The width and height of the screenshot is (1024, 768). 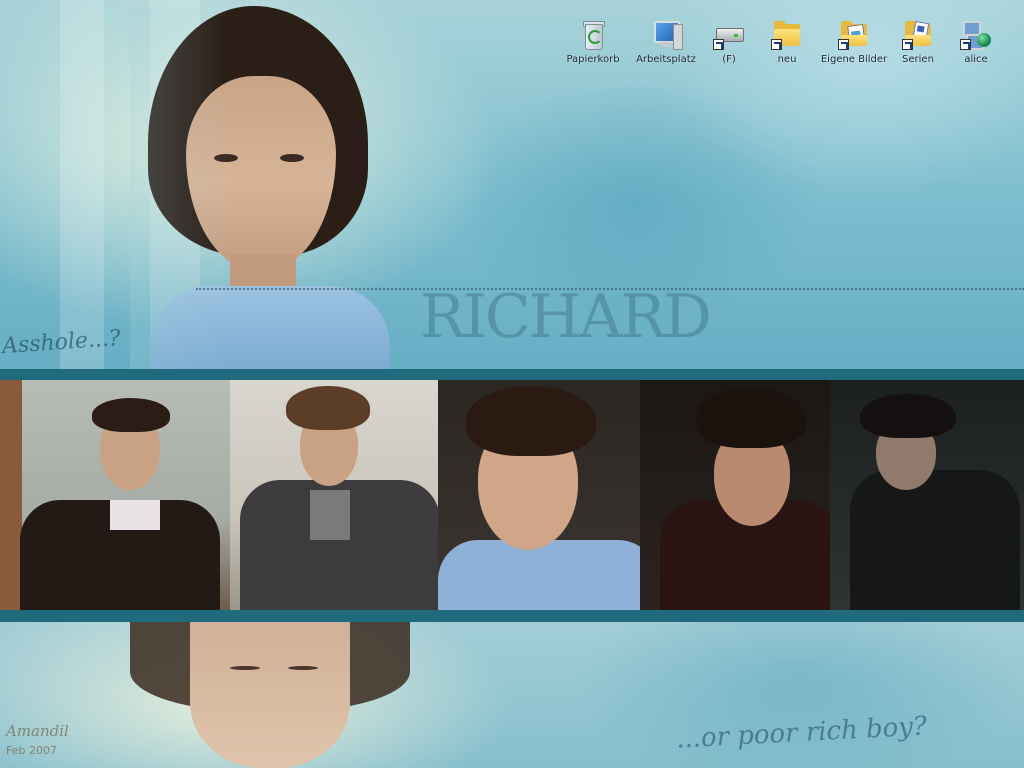 I want to click on my-computer-icon, so click(x=666, y=34).